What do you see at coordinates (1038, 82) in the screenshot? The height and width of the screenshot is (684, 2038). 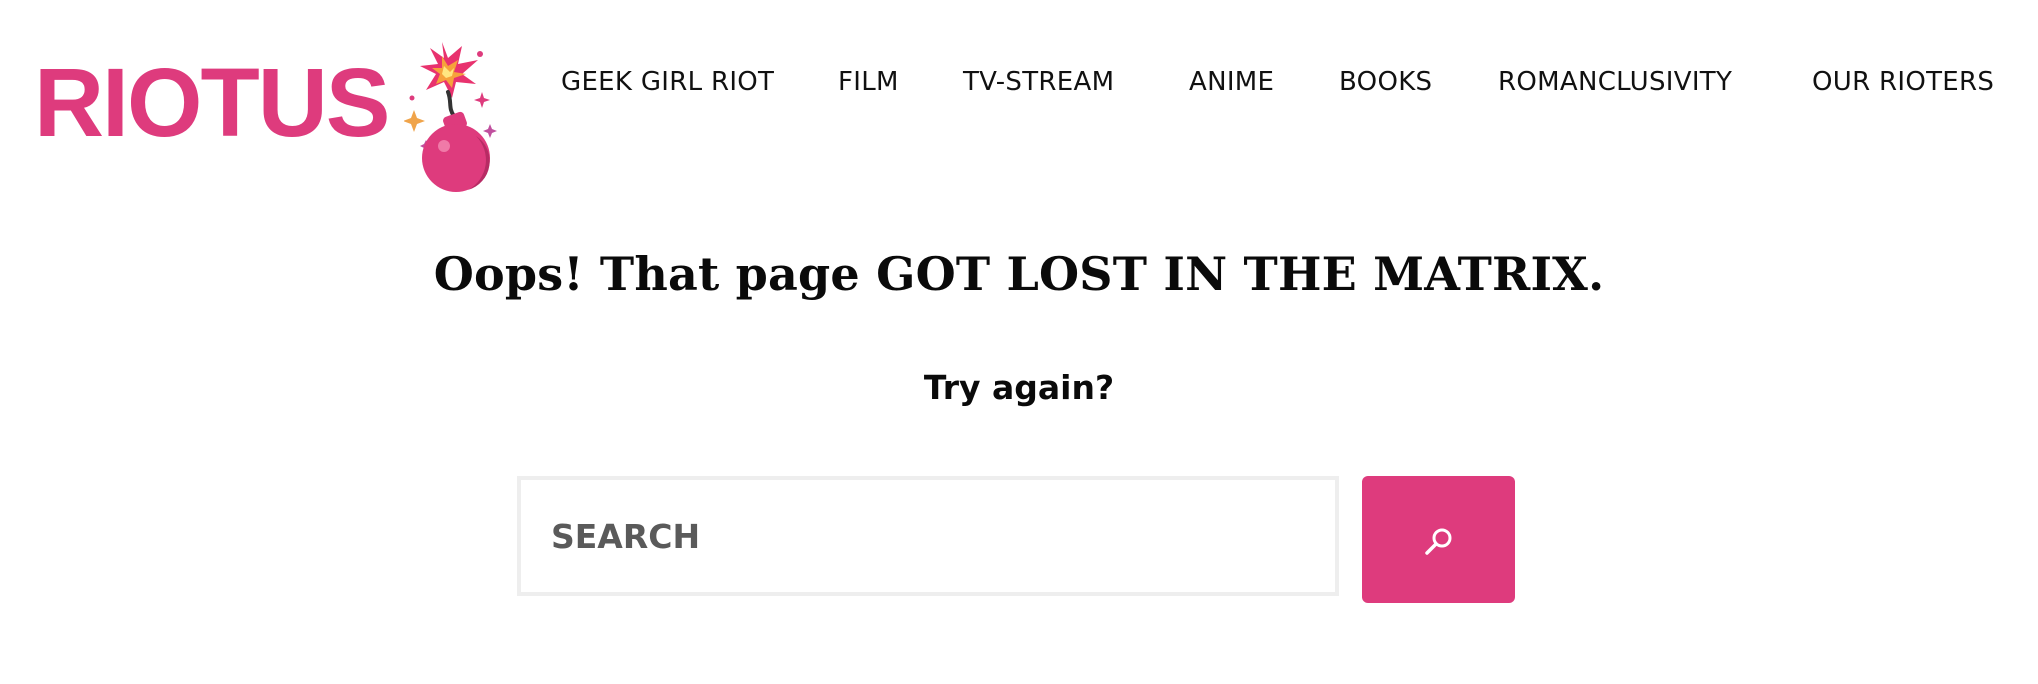 I see `nav-item-tv-stream: TV-STREAM` at bounding box center [1038, 82].